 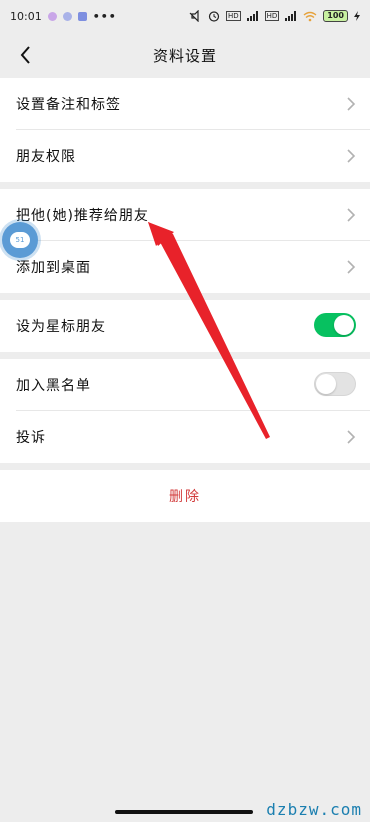 I want to click on settings-group-star: 设为星标朋友, so click(x=185, y=326).